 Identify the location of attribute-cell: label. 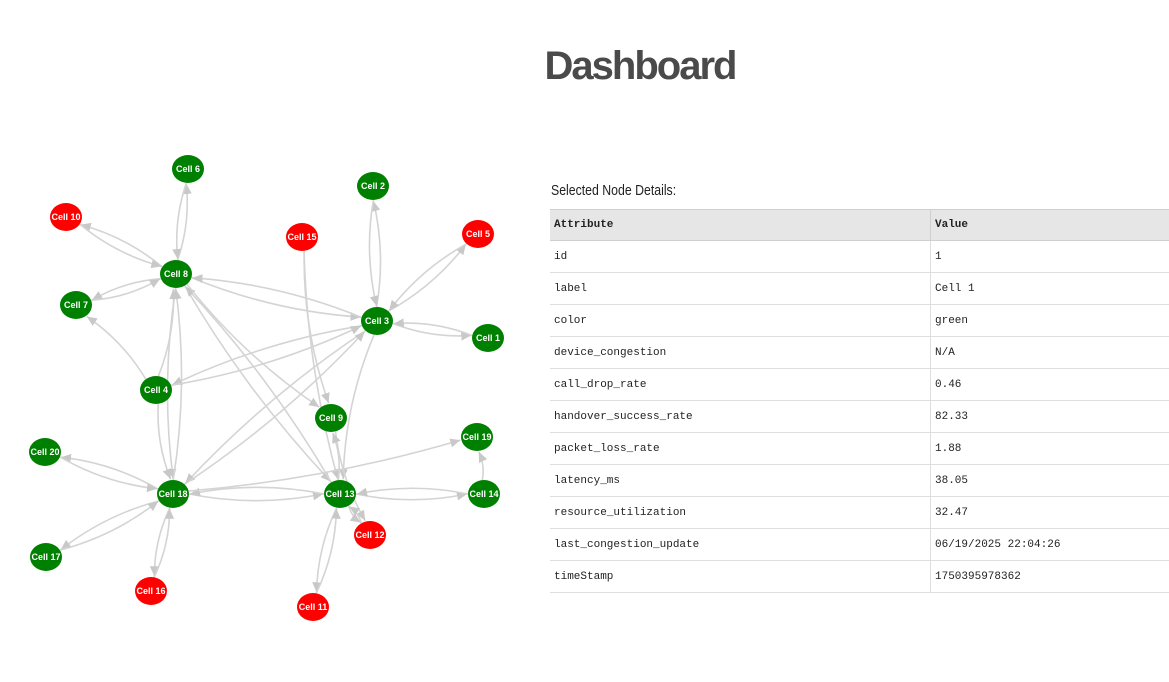
(740, 288).